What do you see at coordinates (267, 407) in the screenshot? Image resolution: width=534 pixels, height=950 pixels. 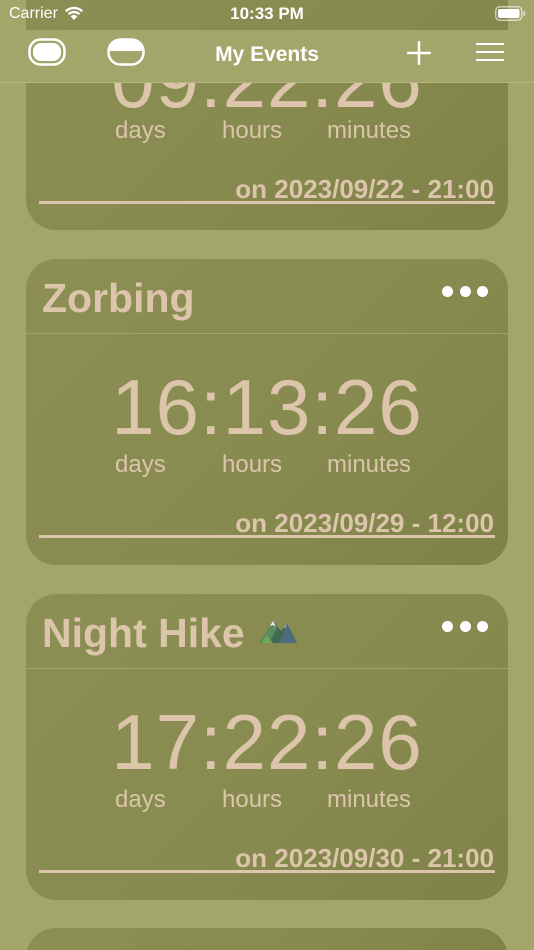 I see `countdown-value: 16:13:26` at bounding box center [267, 407].